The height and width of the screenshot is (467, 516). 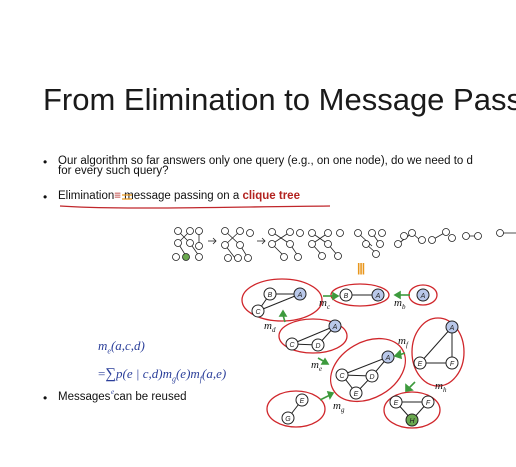 I want to click on node-letters: B AC BA A AC D AC DE AE F EG E FH, so click(x=354, y=358).